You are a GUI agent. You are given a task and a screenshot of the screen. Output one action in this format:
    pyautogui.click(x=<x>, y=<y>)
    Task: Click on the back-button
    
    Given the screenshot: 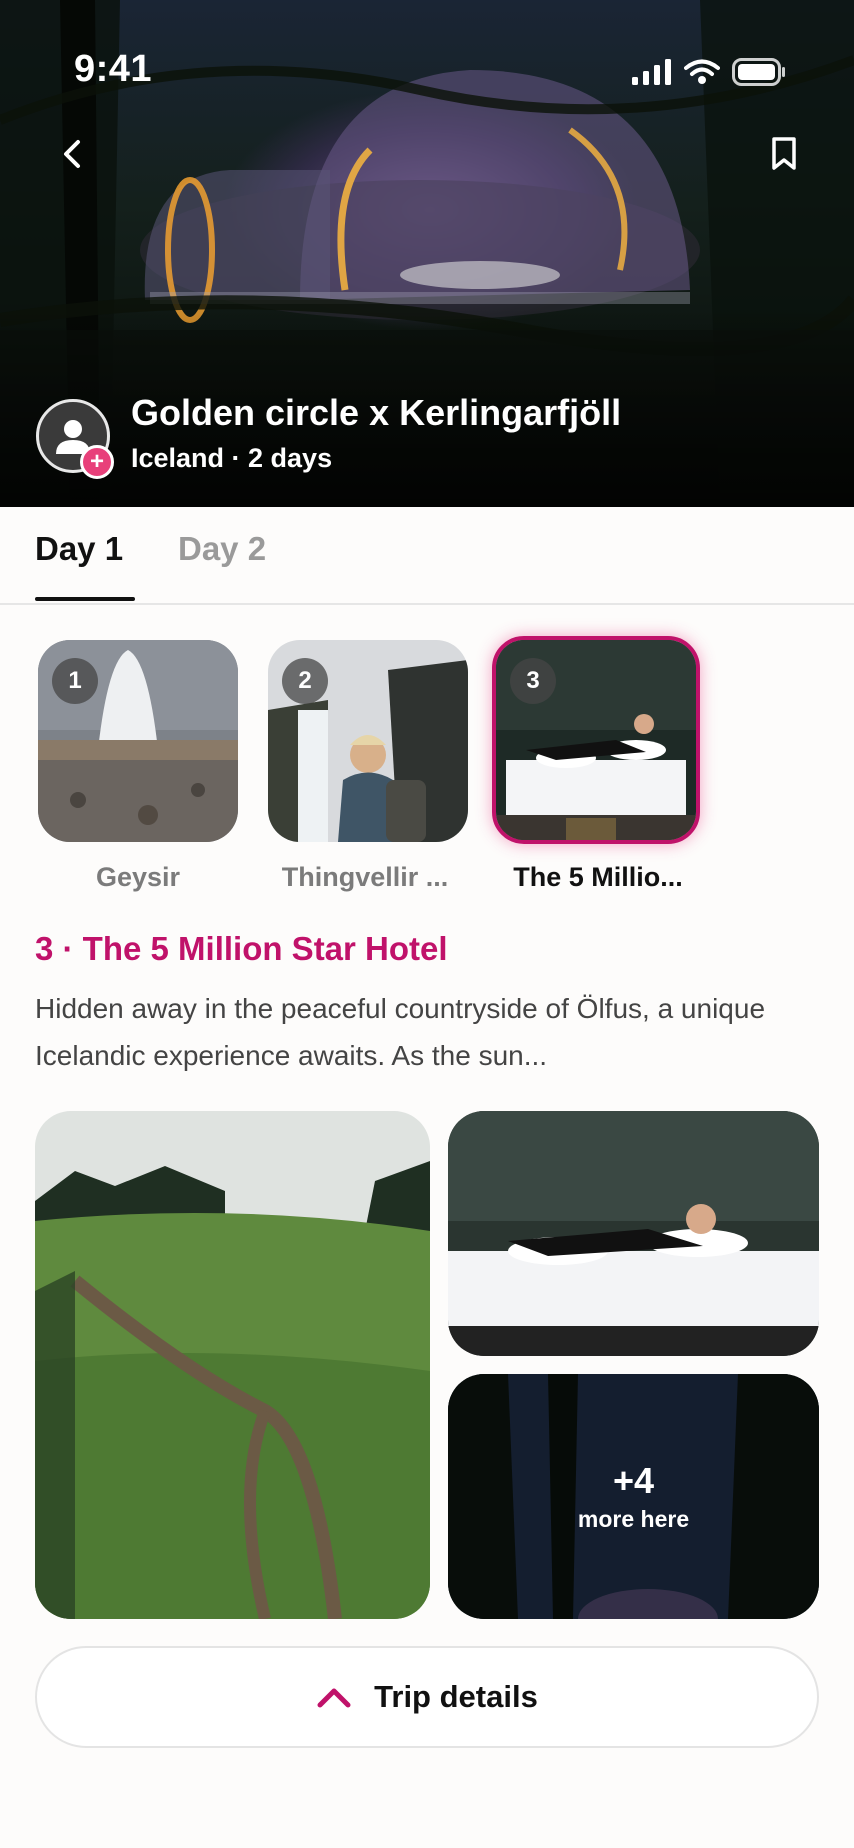 What is the action you would take?
    pyautogui.click(x=72, y=154)
    